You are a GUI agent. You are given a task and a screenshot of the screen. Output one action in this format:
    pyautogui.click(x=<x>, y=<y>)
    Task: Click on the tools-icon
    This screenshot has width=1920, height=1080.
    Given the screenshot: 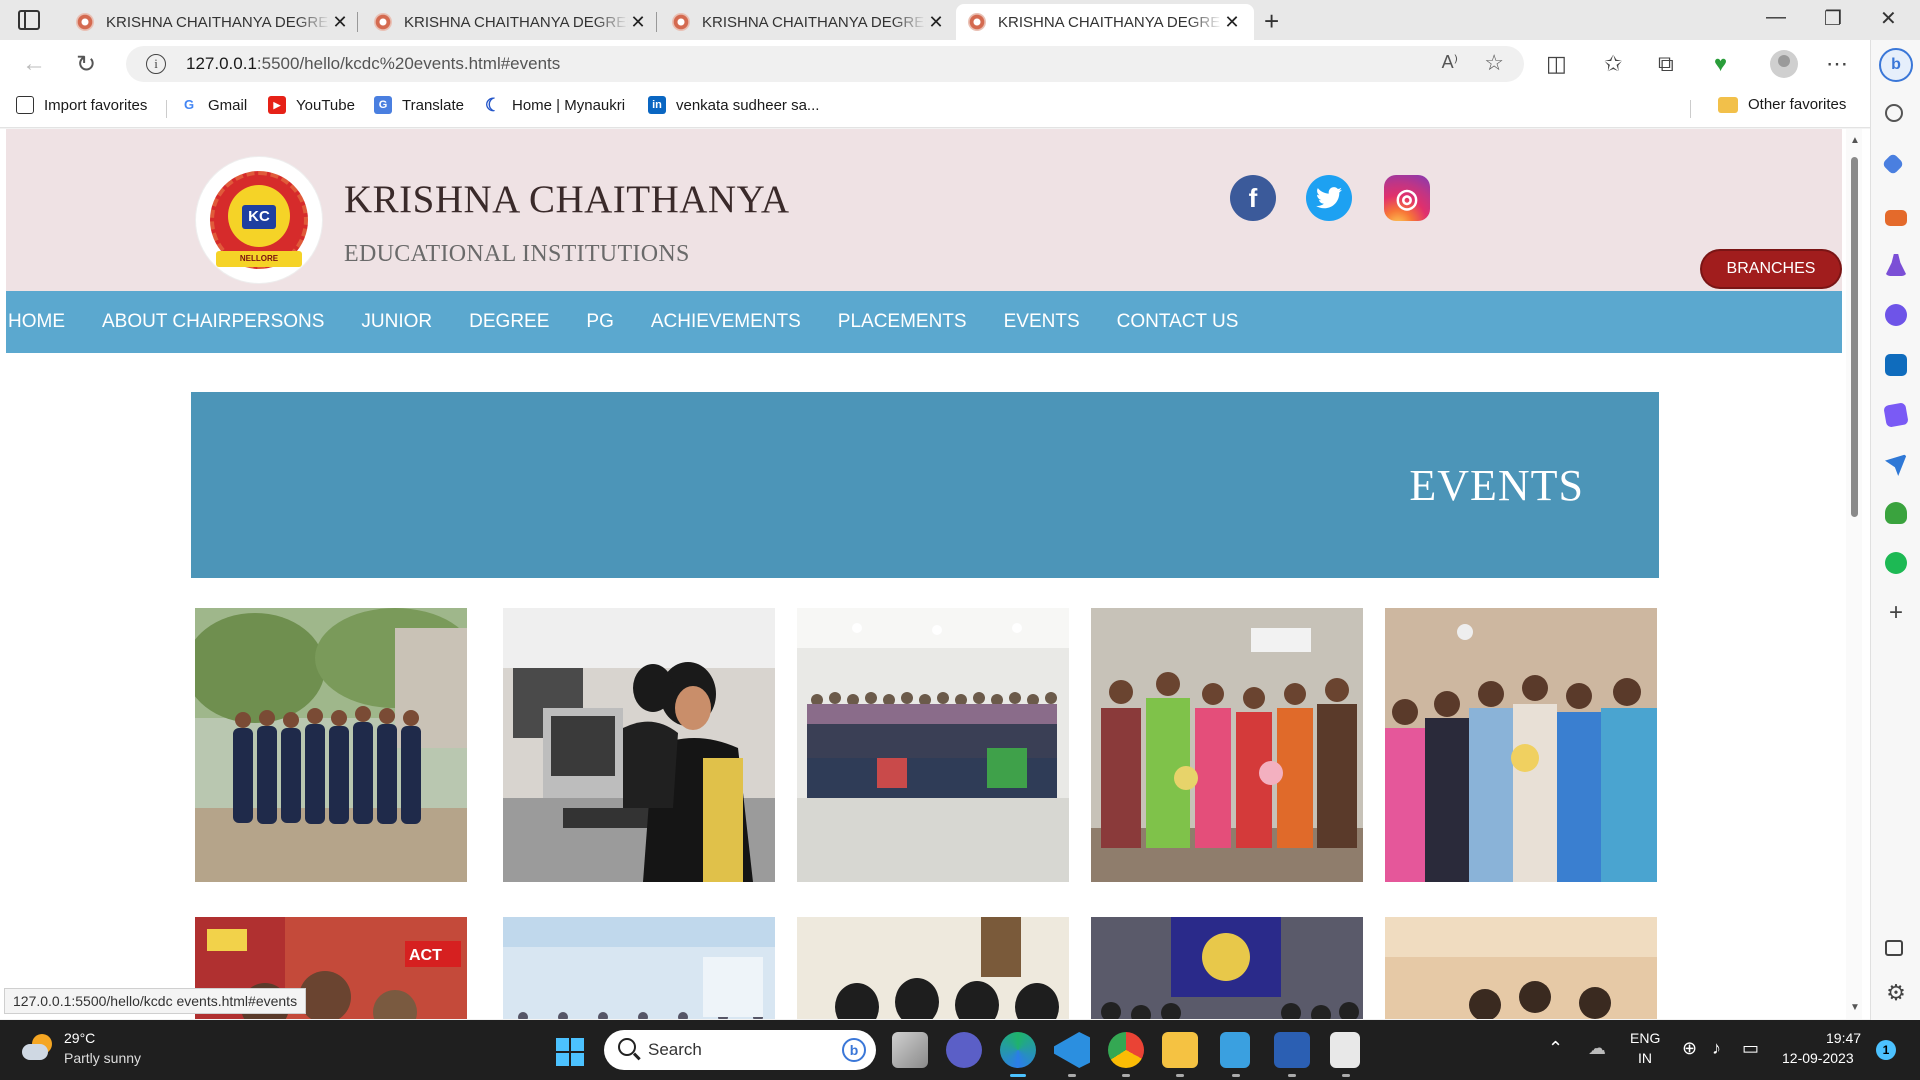 What is the action you would take?
    pyautogui.click(x=1896, y=218)
    